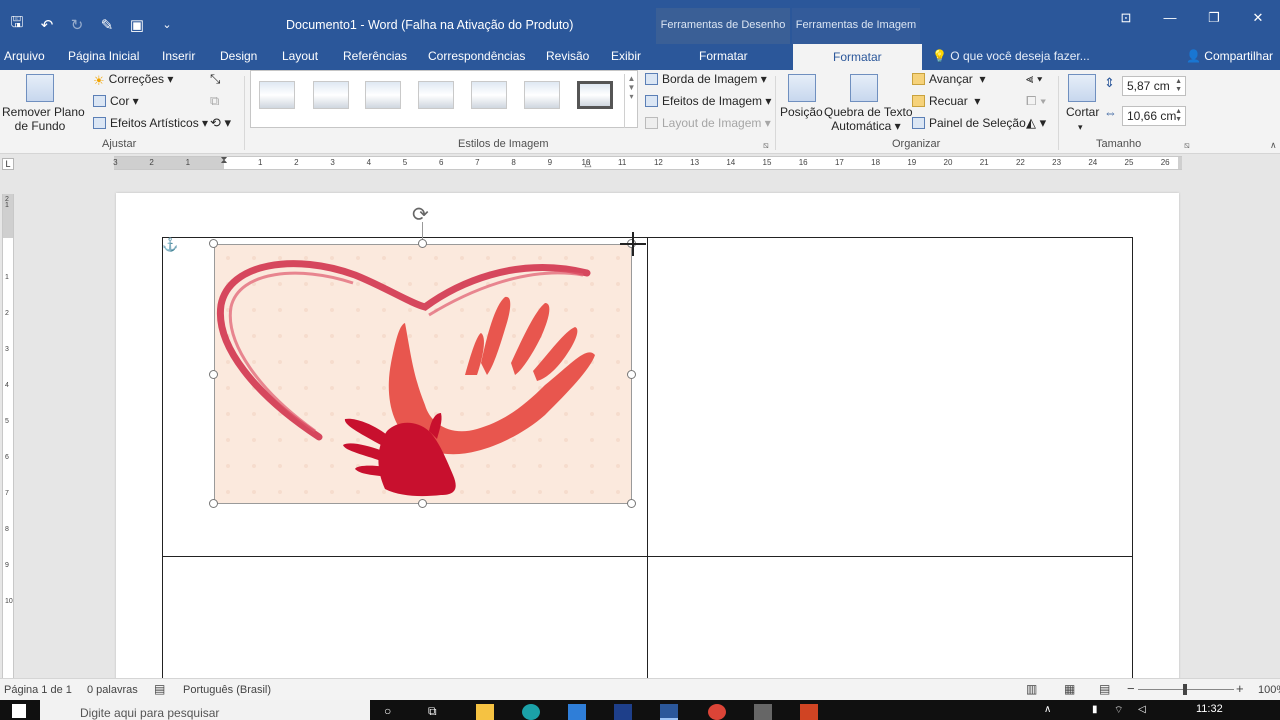 The height and width of the screenshot is (720, 1280). What do you see at coordinates (393, 712) in the screenshot?
I see `cortana-icon: ○` at bounding box center [393, 712].